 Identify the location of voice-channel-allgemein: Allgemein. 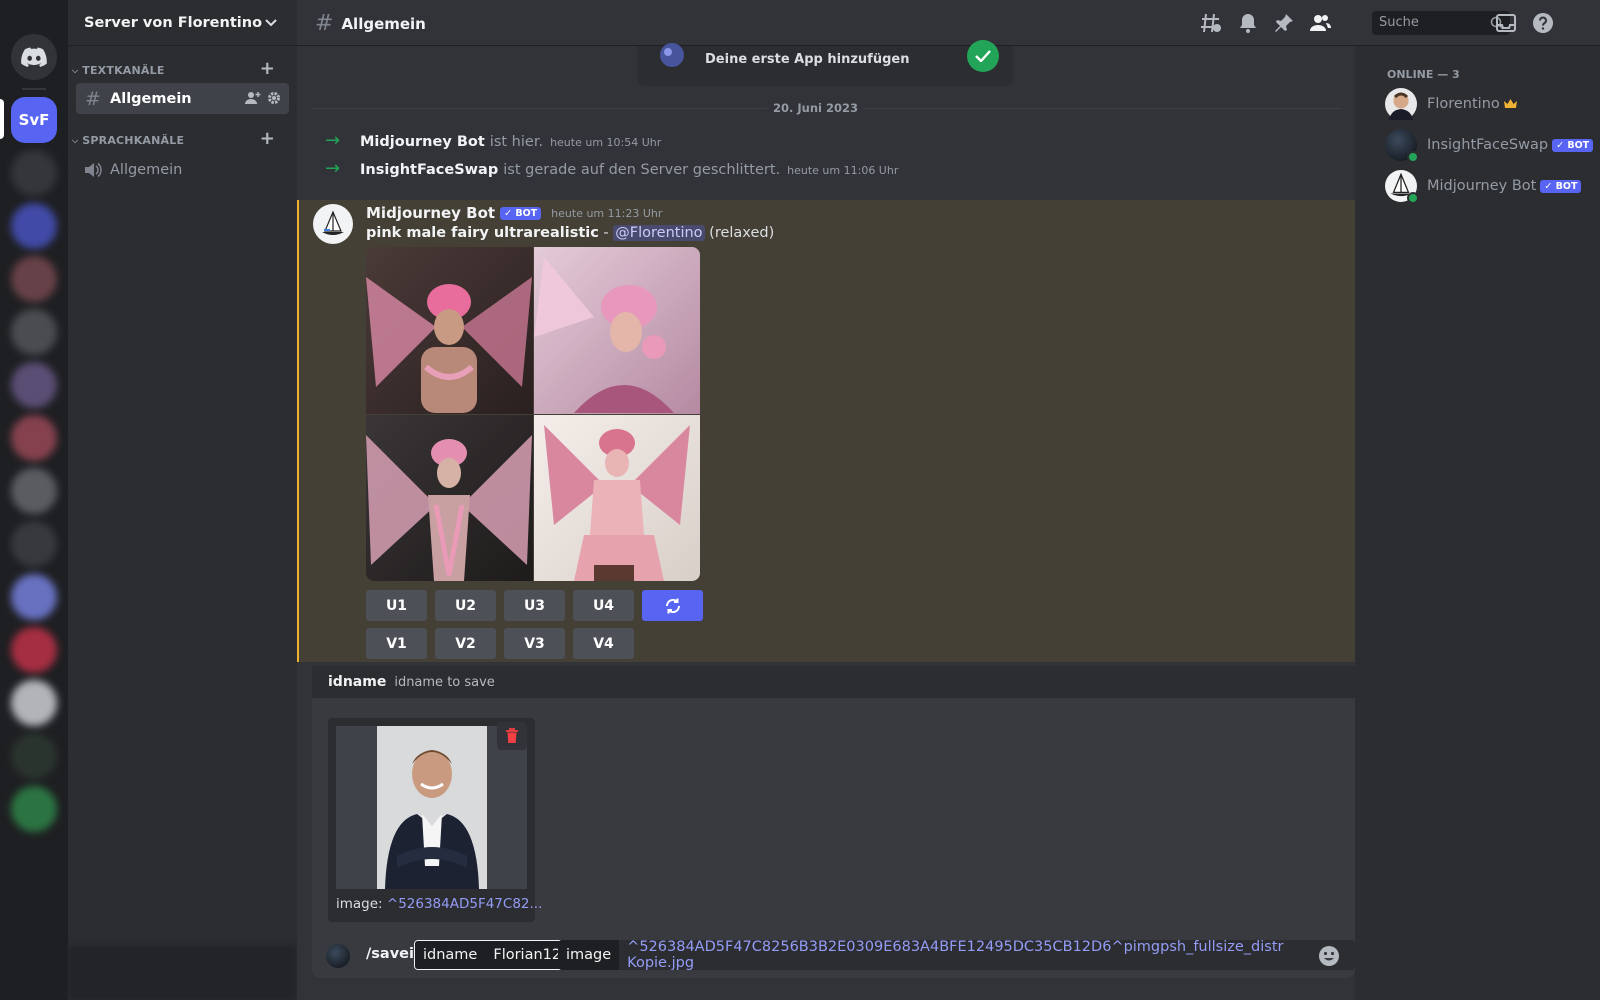
(182, 169).